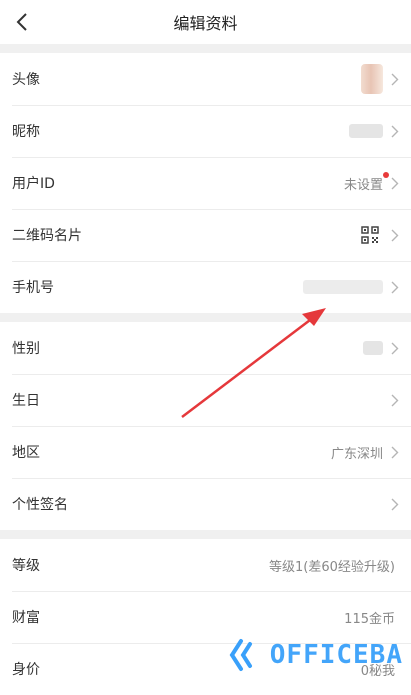 This screenshot has height=695, width=411. What do you see at coordinates (26, 401) in the screenshot?
I see `birthday-label: 生日` at bounding box center [26, 401].